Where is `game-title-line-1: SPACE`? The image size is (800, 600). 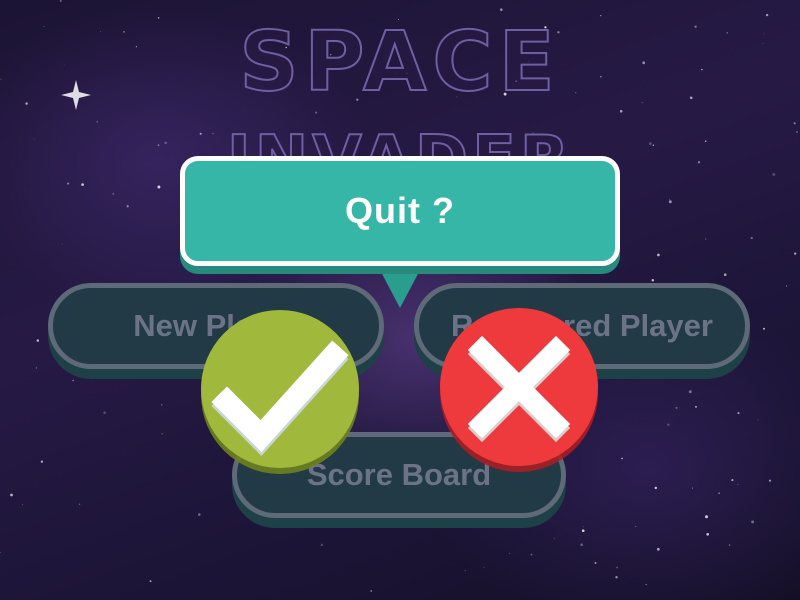 game-title-line-1: SPACE is located at coordinates (399, 62).